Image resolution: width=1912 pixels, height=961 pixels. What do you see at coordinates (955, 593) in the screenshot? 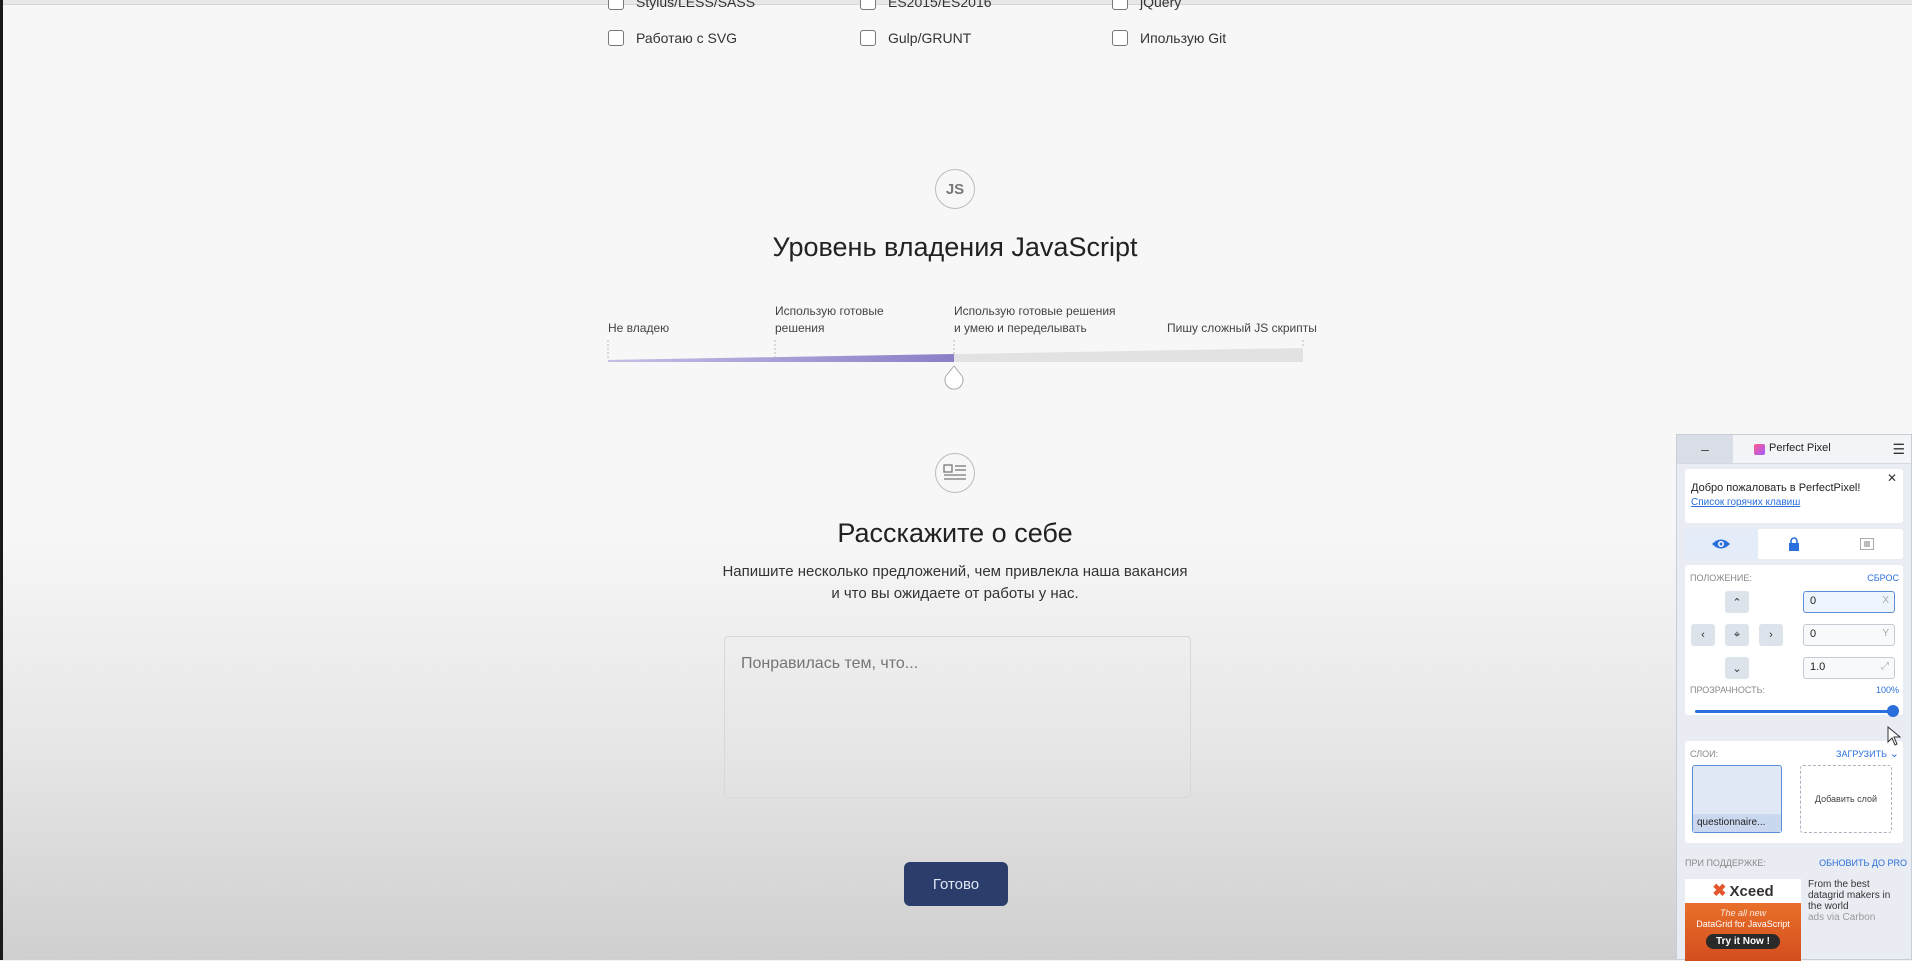
I see `about-description-line2: и что вы ожидаете от работы у нас.` at bounding box center [955, 593].